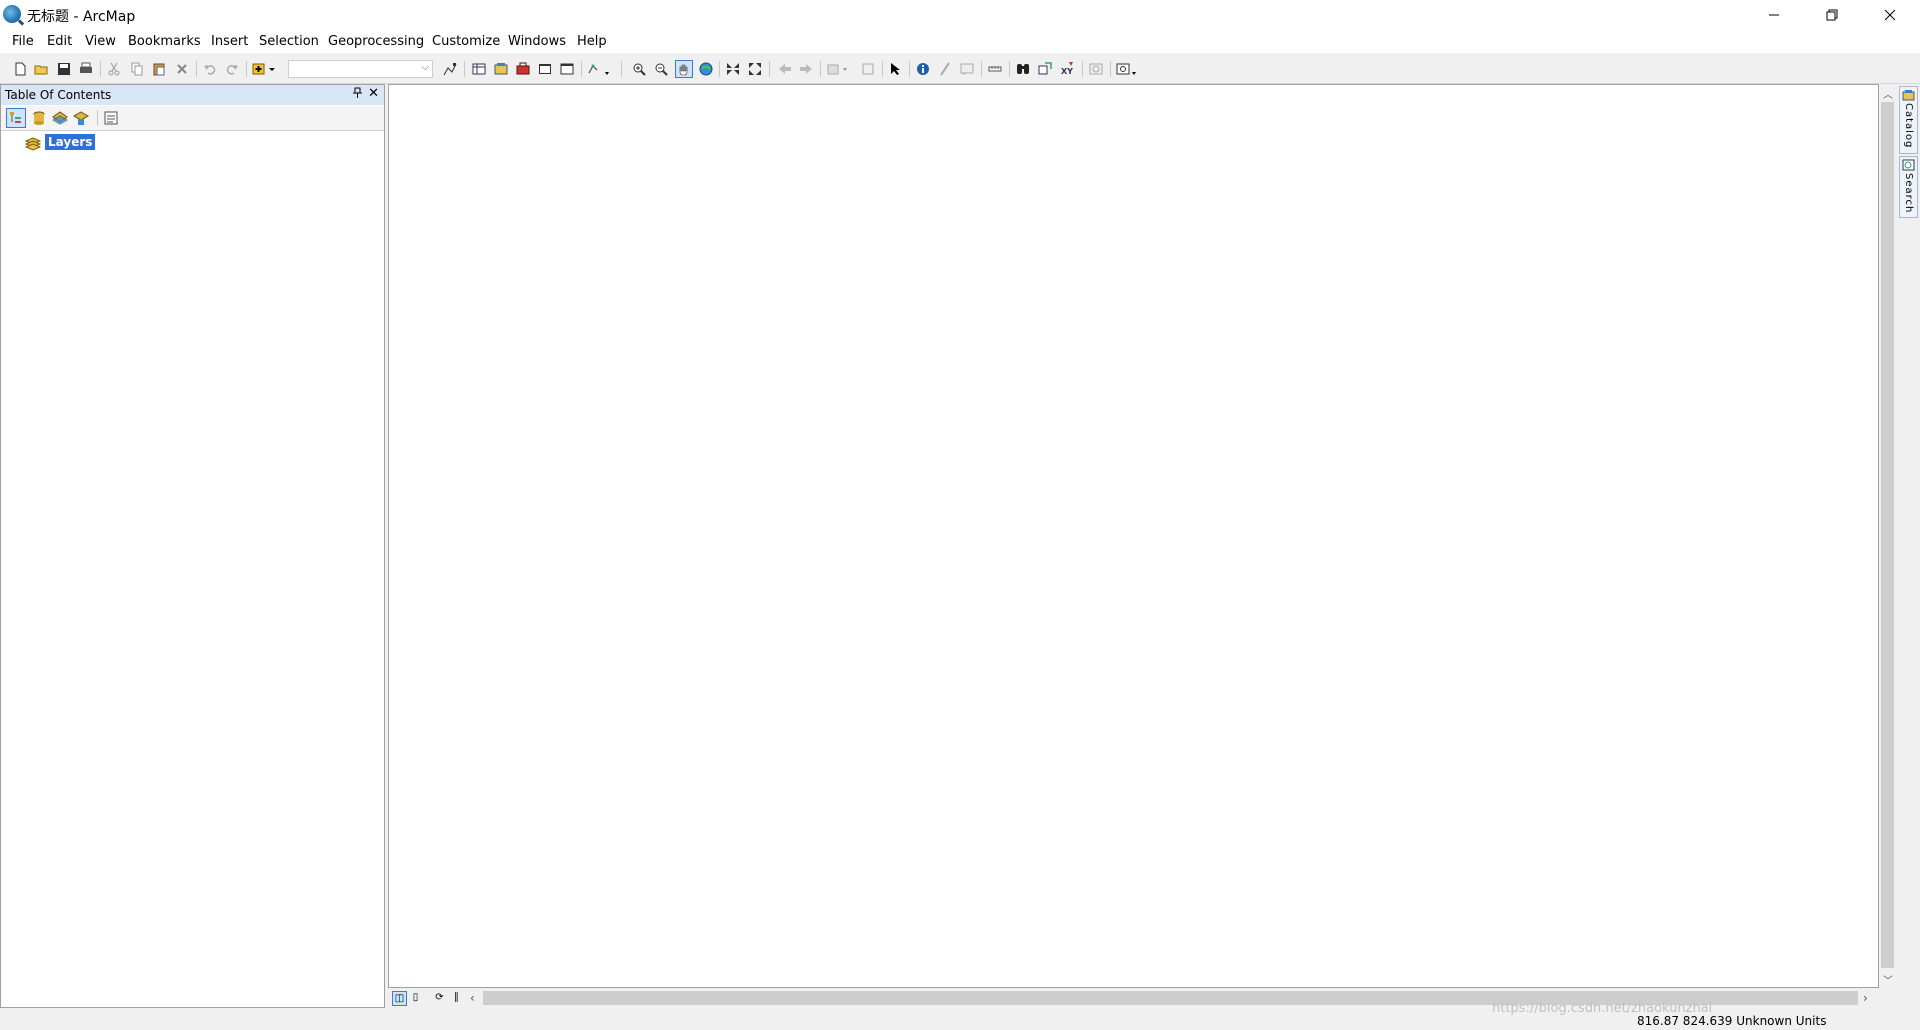 This screenshot has width=1920, height=1030. Describe the element at coordinates (1888, 93) in the screenshot. I see `scroll-up-icon: ︿` at that location.